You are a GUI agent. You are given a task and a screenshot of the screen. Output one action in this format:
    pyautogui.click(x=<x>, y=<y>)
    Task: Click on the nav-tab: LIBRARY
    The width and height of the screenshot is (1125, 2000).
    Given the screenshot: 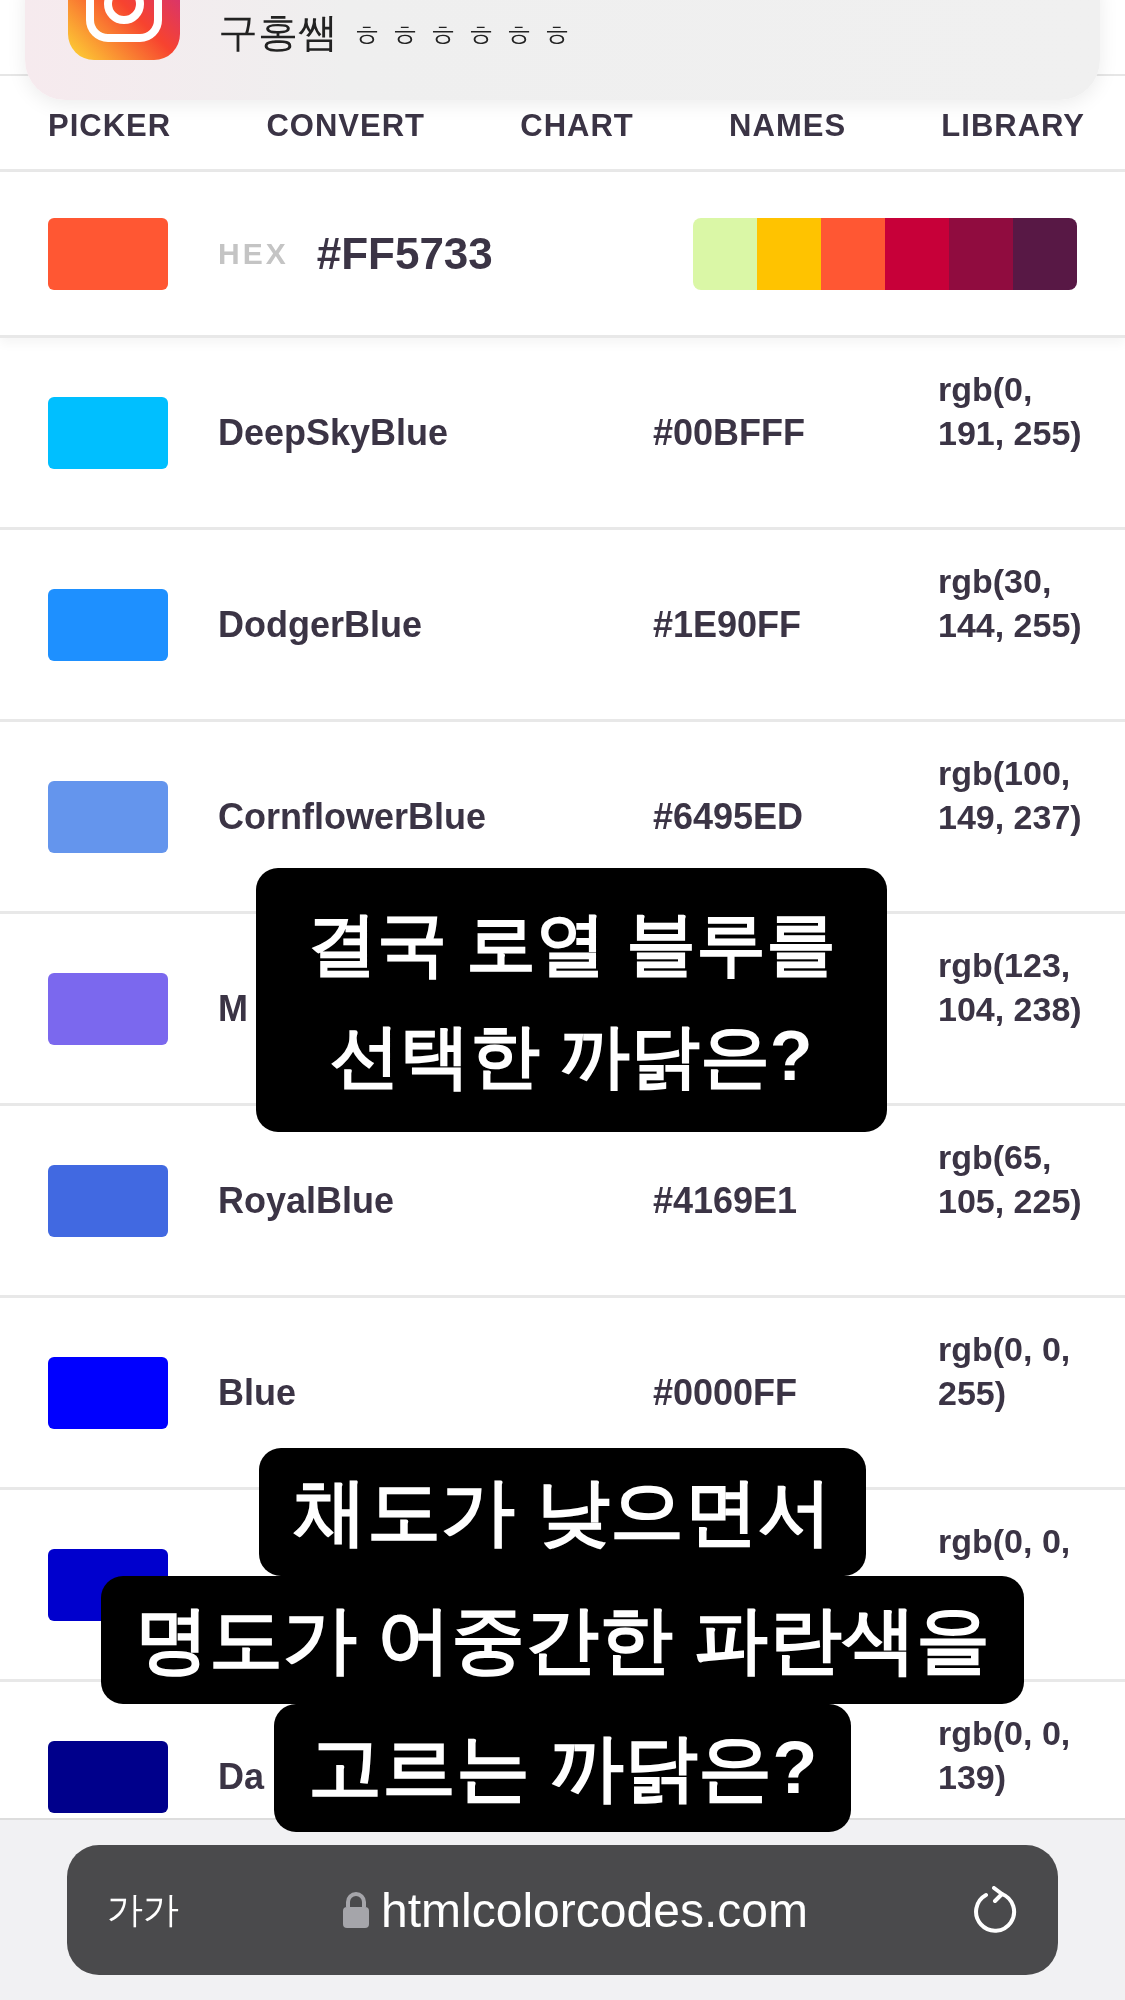 What is the action you would take?
    pyautogui.click(x=1013, y=125)
    